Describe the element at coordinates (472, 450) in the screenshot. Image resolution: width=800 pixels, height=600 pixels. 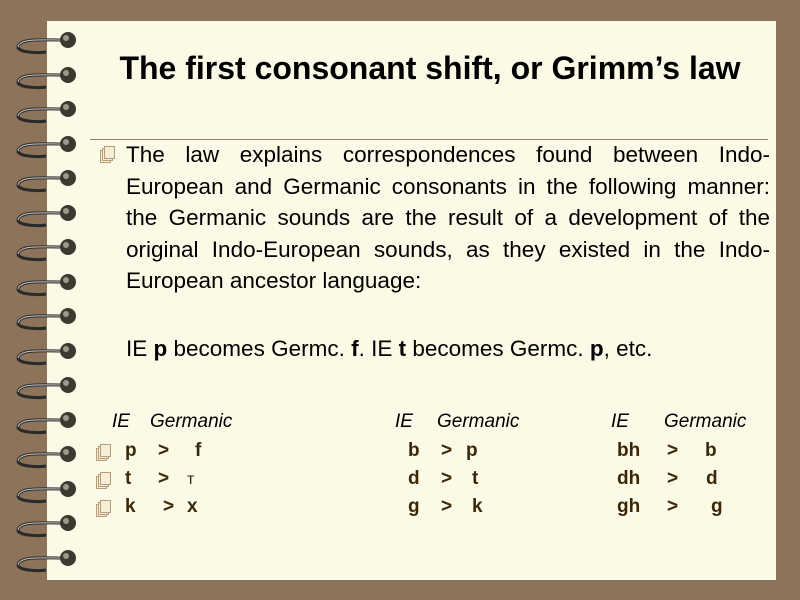
I see `germanic-sound: p` at that location.